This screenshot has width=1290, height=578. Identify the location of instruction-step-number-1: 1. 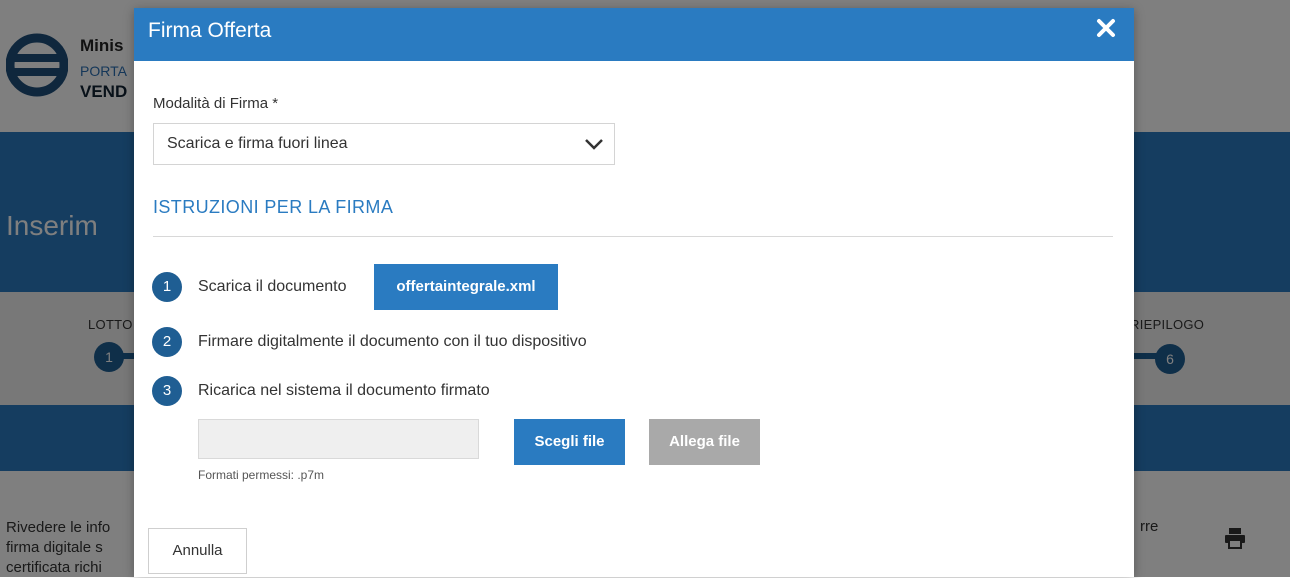
(167, 287).